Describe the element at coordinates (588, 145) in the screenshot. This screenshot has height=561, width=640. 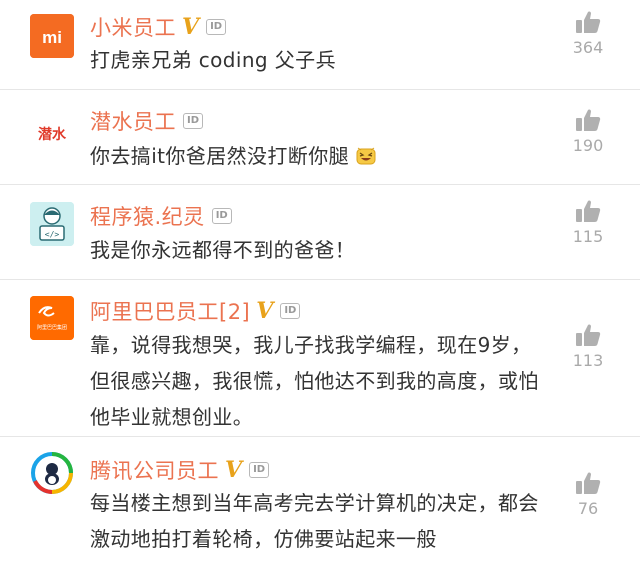
I see `like-count: 190` at that location.